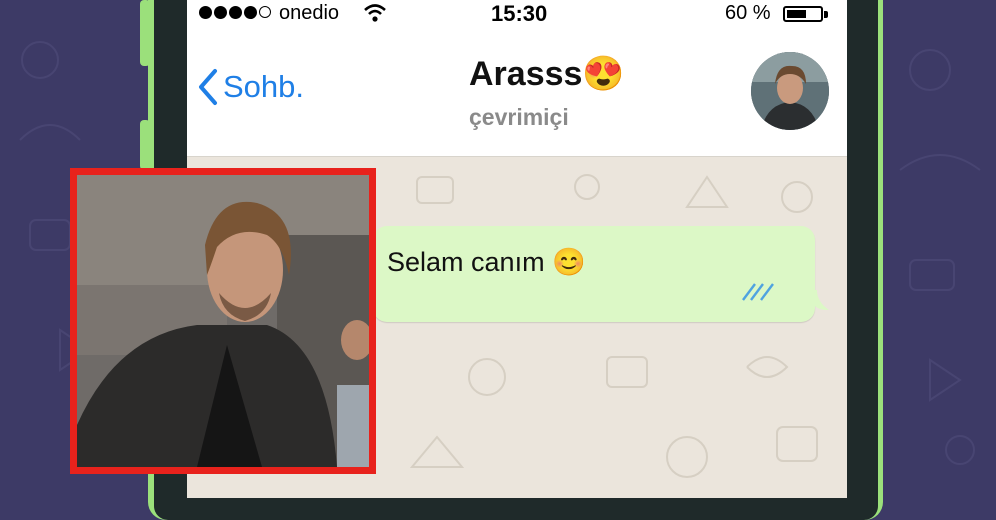  Describe the element at coordinates (145, 33) in the screenshot. I see `volume-button` at that location.